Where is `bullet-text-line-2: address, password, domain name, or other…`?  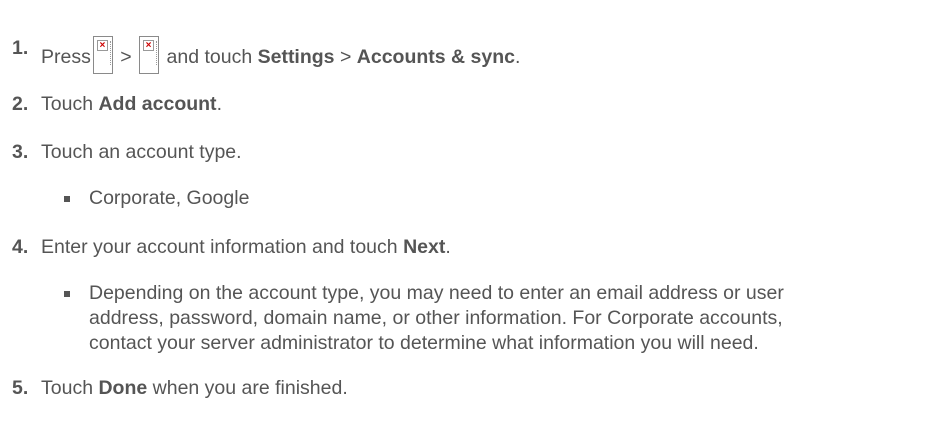
bullet-text-line-2: address, password, domain name, or other… is located at coordinates (436, 318).